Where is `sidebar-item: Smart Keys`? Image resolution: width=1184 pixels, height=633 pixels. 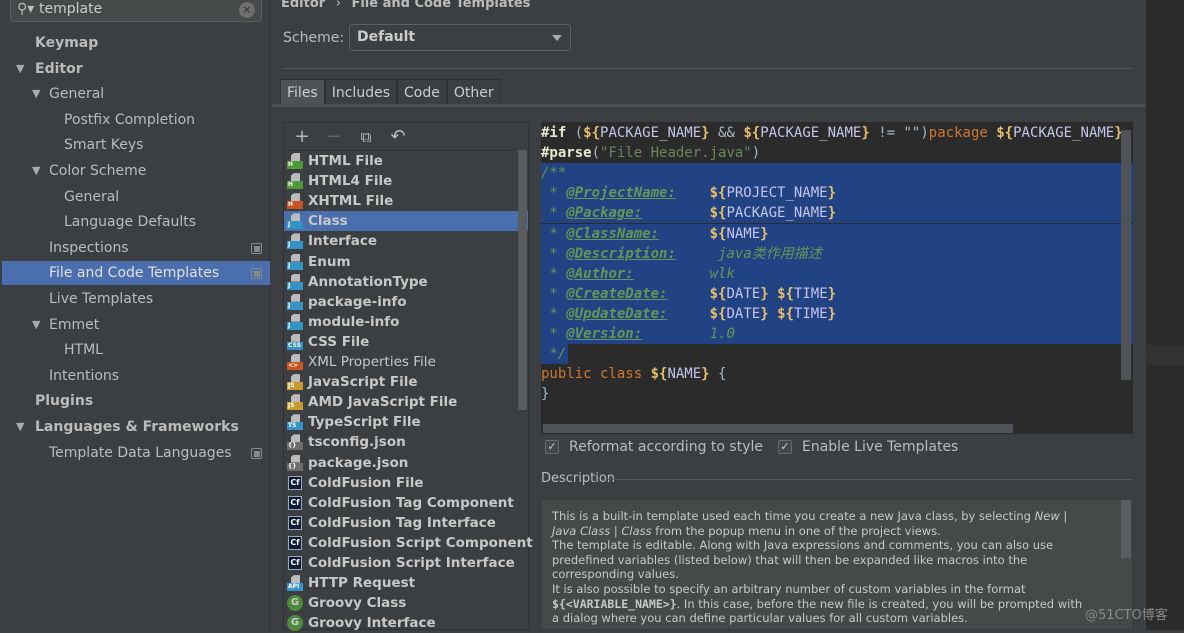 sidebar-item: Smart Keys is located at coordinates (136, 145).